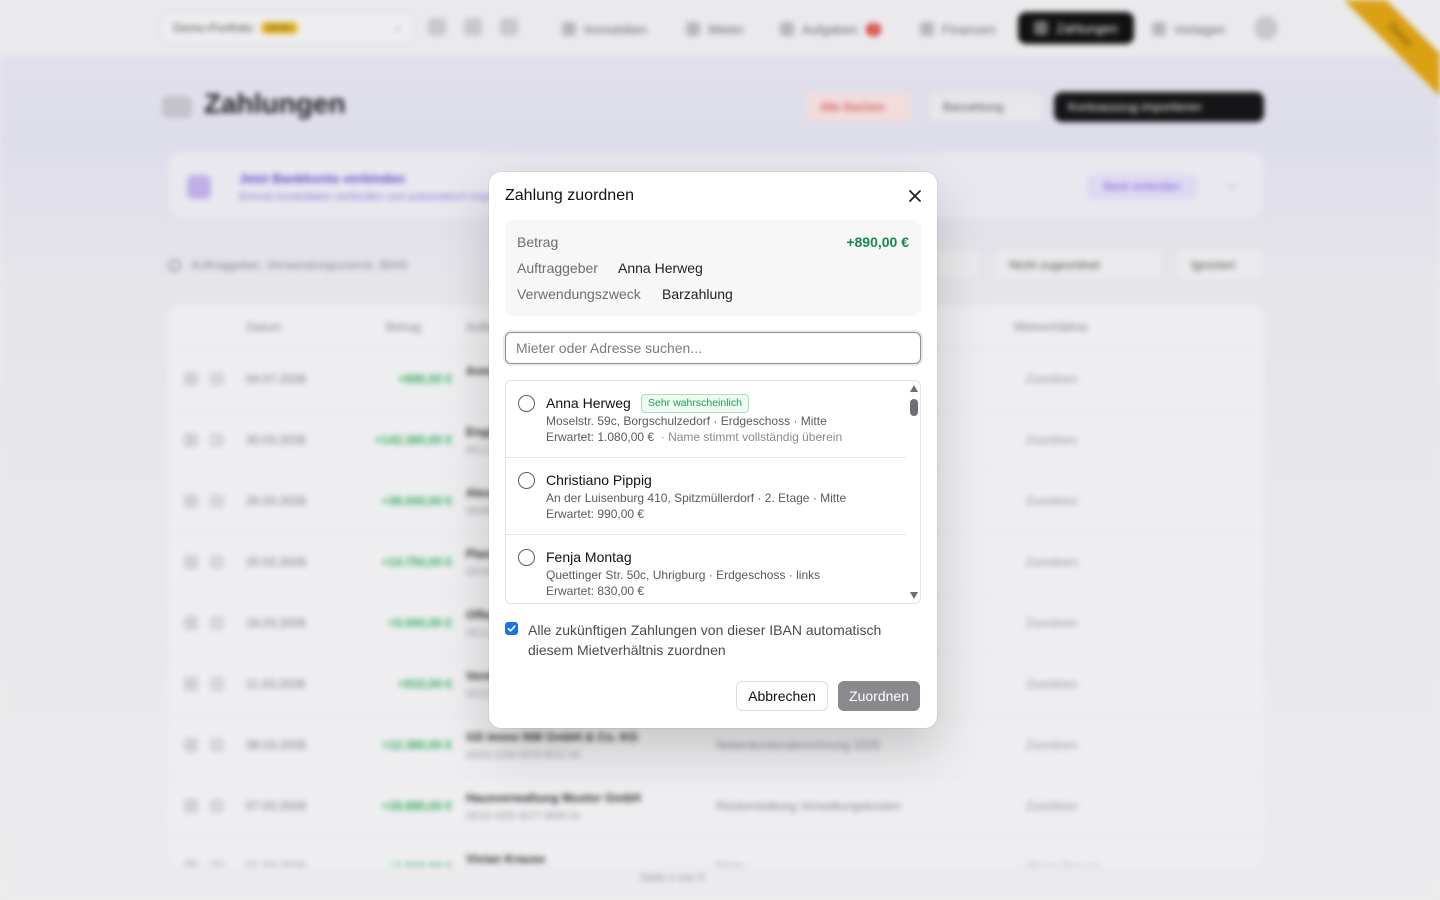 The width and height of the screenshot is (1440, 900). Describe the element at coordinates (569, 195) in the screenshot. I see `dialog-title: Zahlung zuordnen` at that location.